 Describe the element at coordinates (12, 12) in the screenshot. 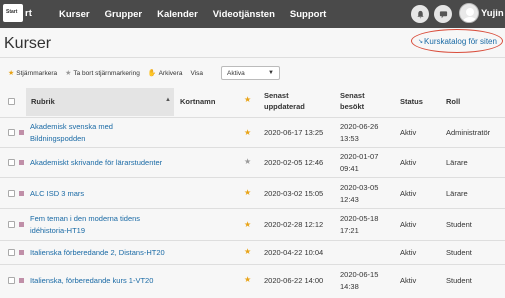

I see `logo-text: Start` at that location.